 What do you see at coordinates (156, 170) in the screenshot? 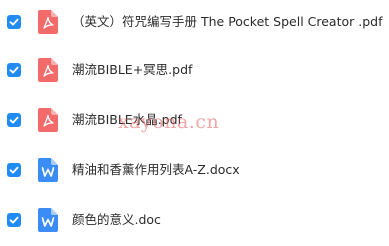
I see `file-name: 精油和香薰作用列表A-Z.docx` at bounding box center [156, 170].